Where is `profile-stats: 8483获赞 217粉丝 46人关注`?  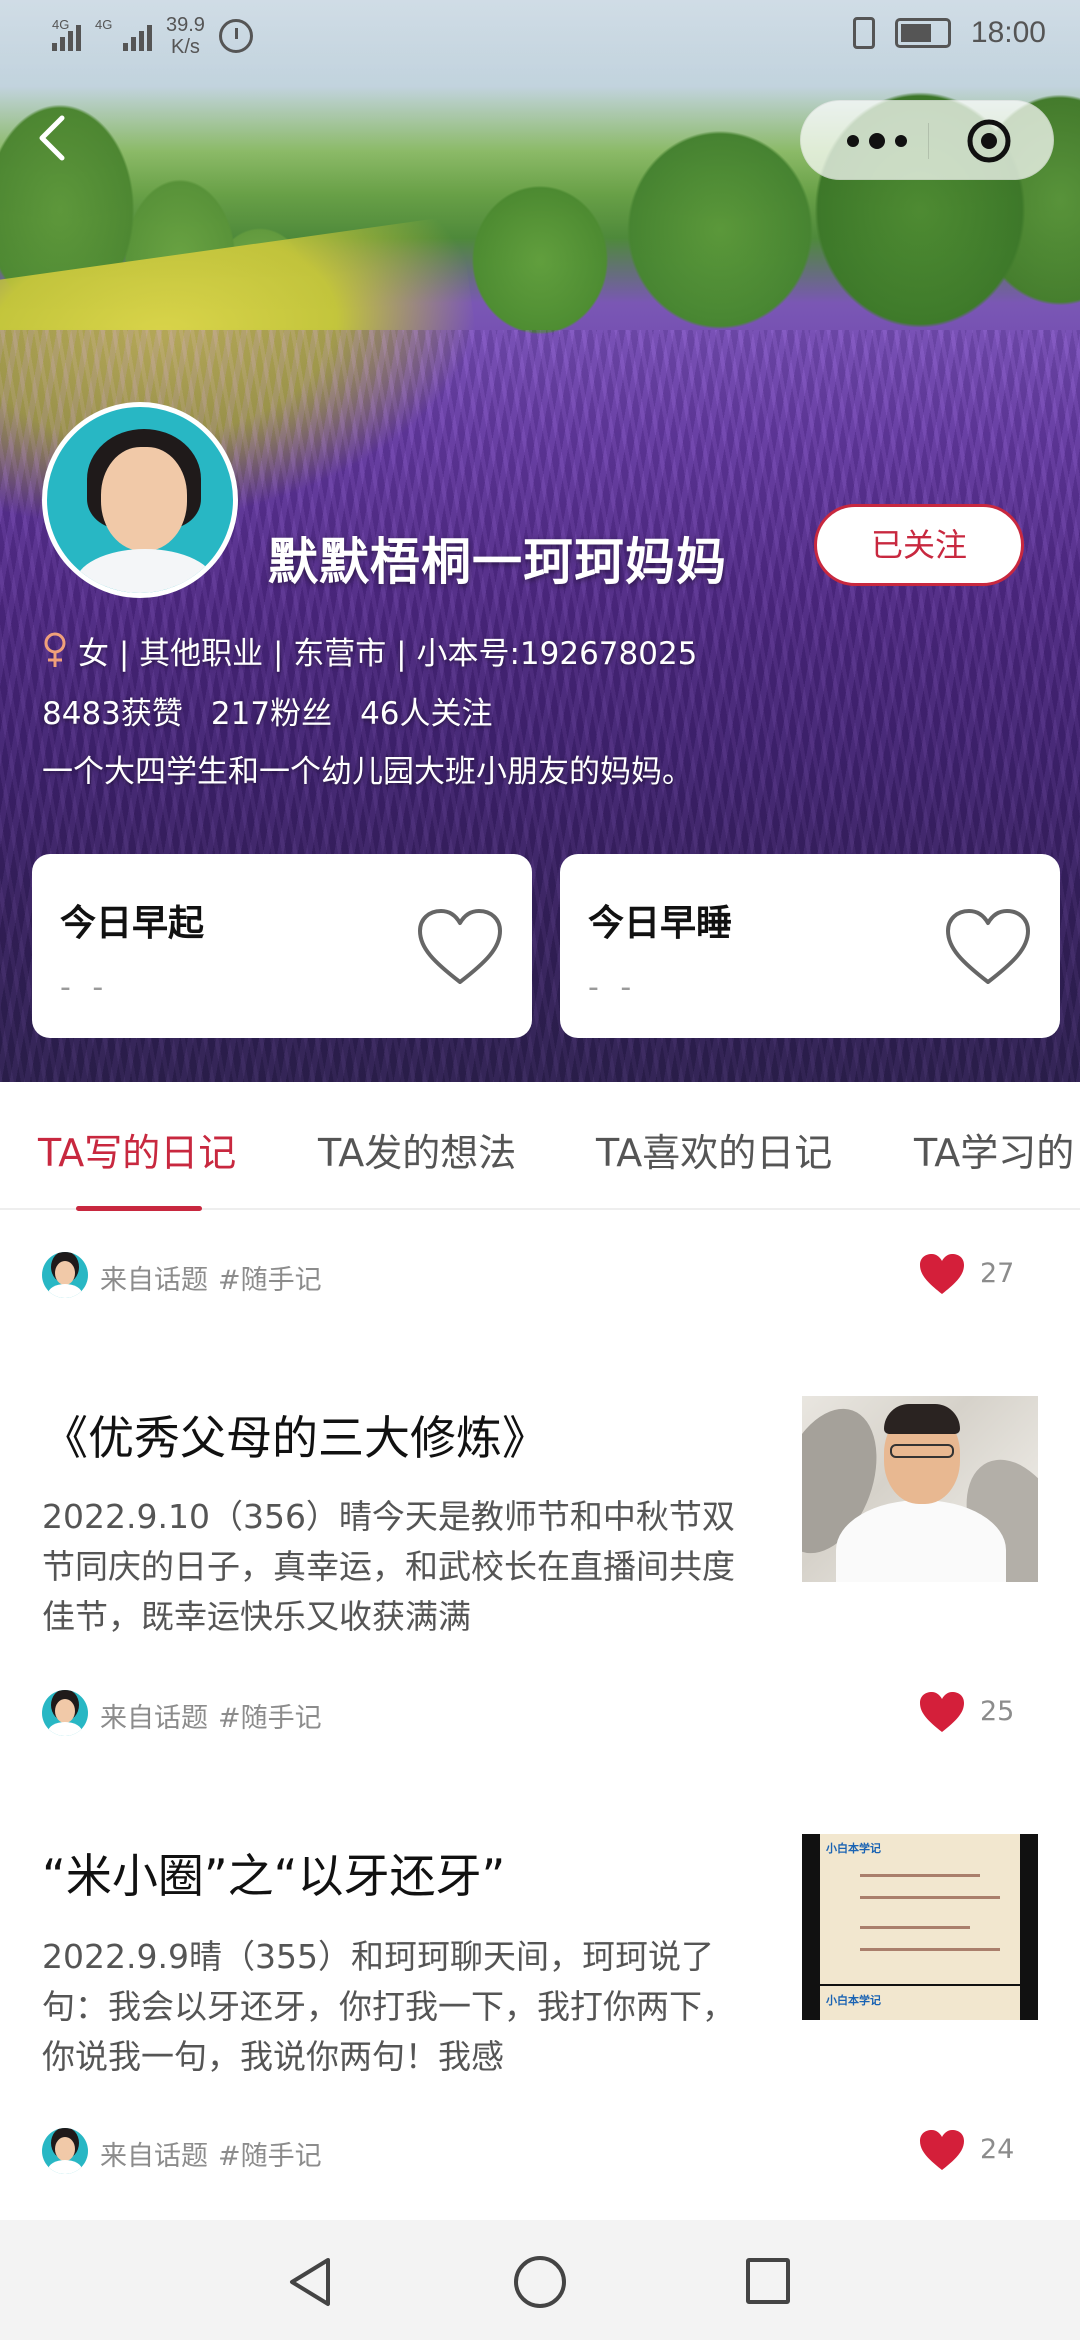 profile-stats: 8483获赞 217粉丝 46人关注 is located at coordinates (267, 710).